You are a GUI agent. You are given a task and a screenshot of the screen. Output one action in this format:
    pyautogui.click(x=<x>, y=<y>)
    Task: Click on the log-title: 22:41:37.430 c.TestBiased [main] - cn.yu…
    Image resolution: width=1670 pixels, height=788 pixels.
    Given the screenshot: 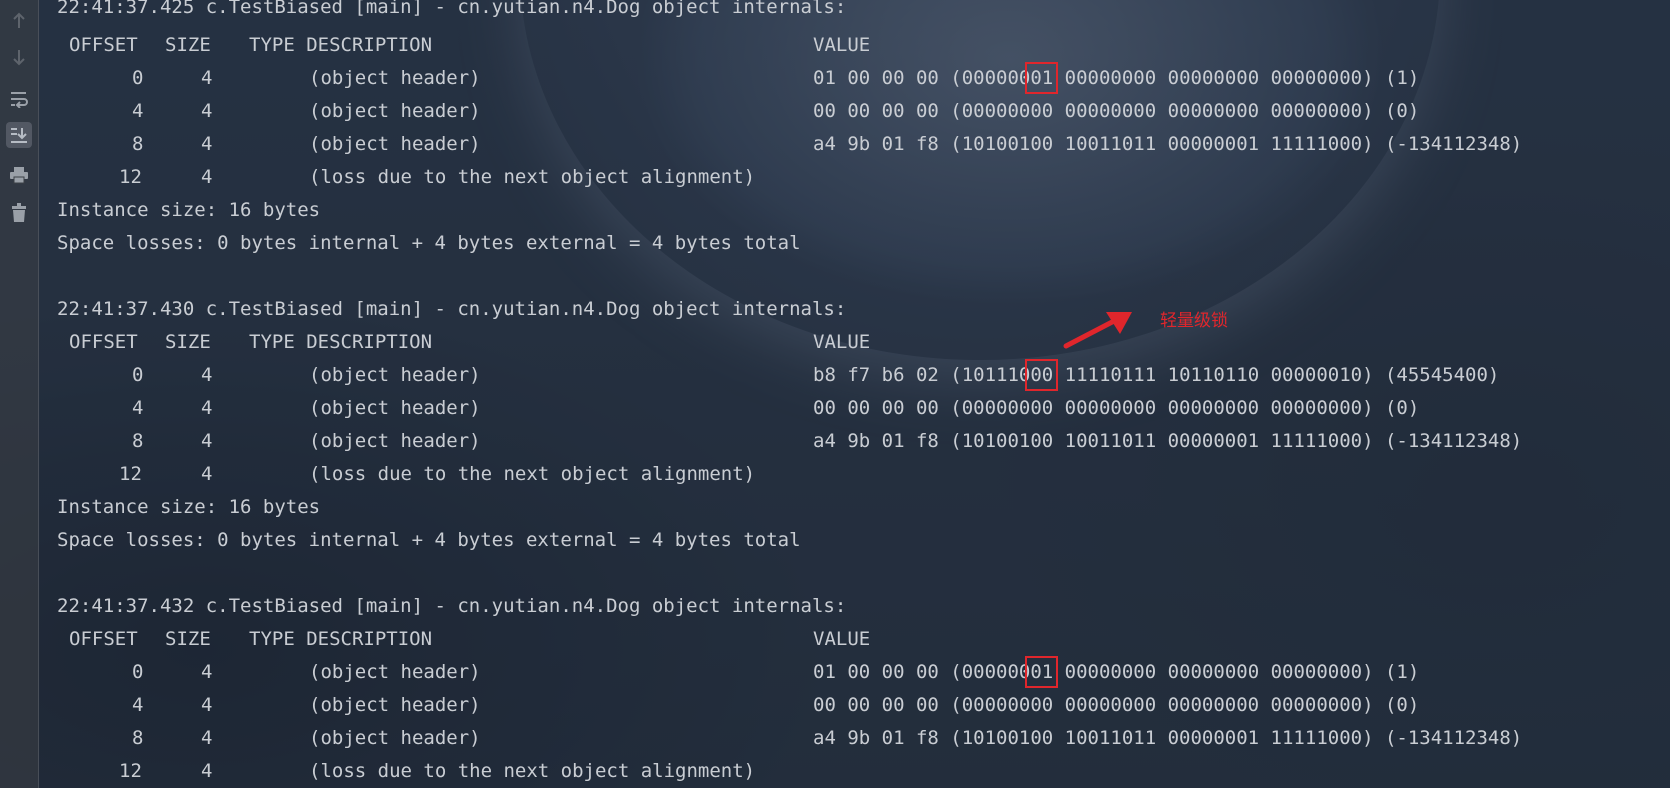 What is the action you would take?
    pyautogui.click(x=452, y=309)
    